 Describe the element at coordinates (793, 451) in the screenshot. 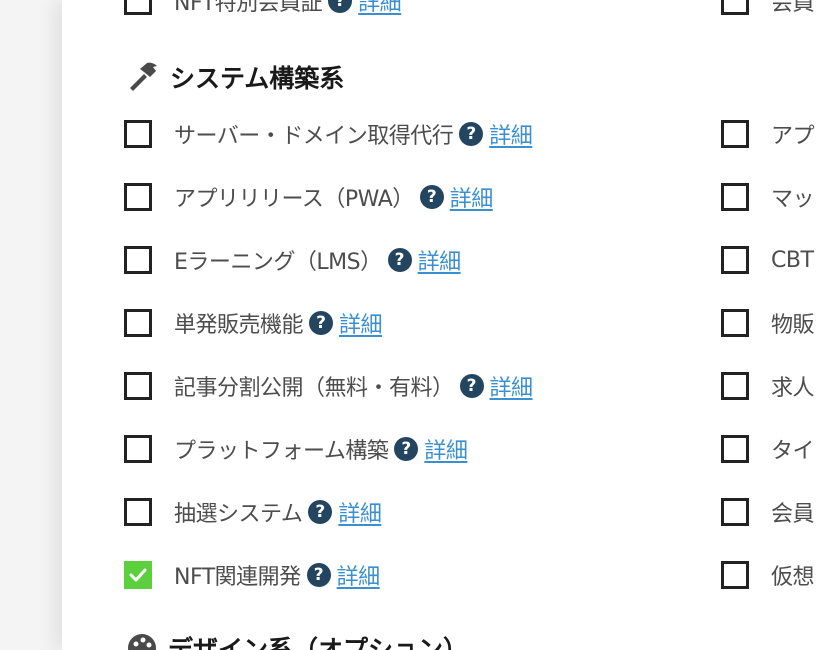

I see `option-label: タイ` at that location.